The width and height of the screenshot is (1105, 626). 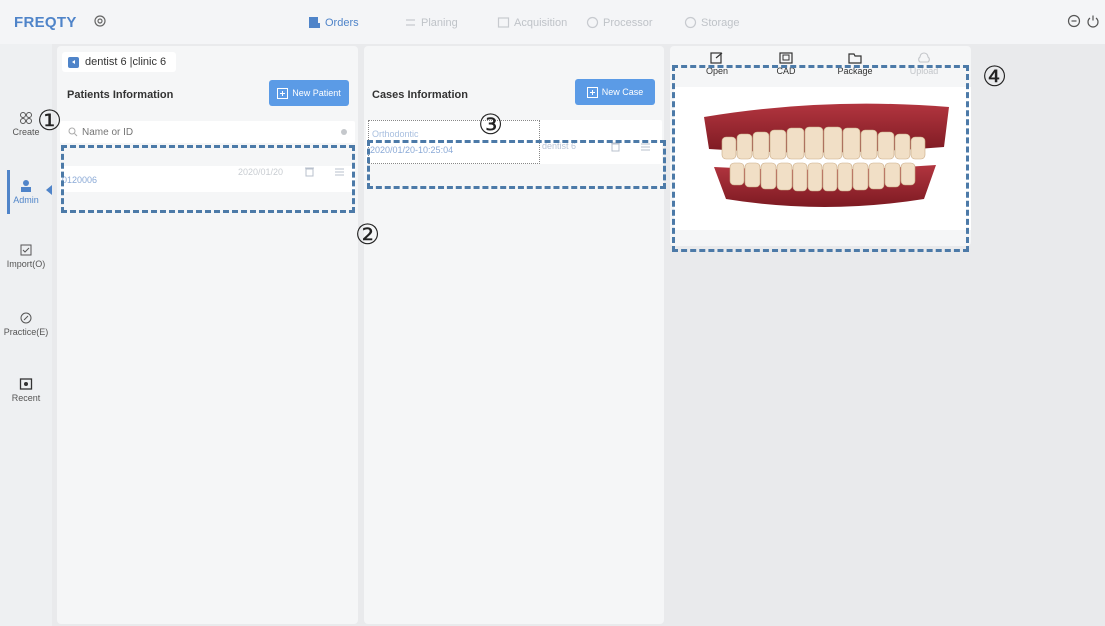 I want to click on button-label: New Case, so click(x=622, y=92).